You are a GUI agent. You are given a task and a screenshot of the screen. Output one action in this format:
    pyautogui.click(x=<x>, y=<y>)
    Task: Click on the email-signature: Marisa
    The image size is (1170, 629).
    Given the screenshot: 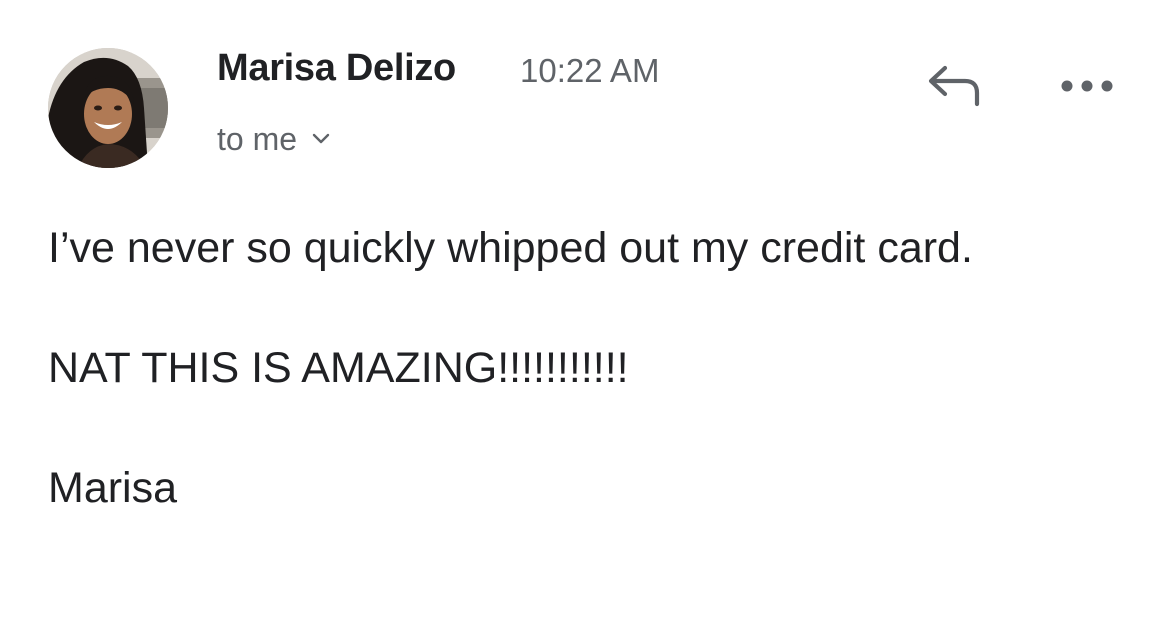 What is the action you would take?
    pyautogui.click(x=113, y=488)
    